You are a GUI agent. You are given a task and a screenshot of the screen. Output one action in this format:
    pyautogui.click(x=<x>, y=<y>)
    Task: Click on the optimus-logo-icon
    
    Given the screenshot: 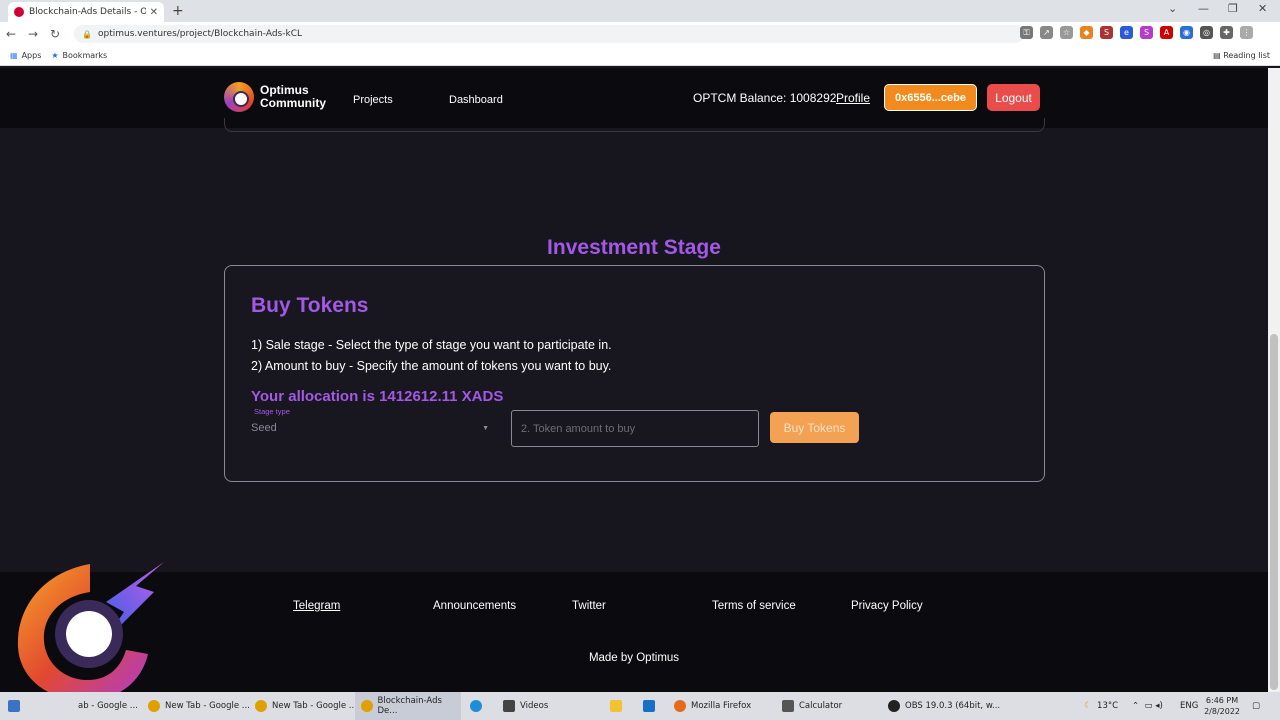 What is the action you would take?
    pyautogui.click(x=239, y=97)
    